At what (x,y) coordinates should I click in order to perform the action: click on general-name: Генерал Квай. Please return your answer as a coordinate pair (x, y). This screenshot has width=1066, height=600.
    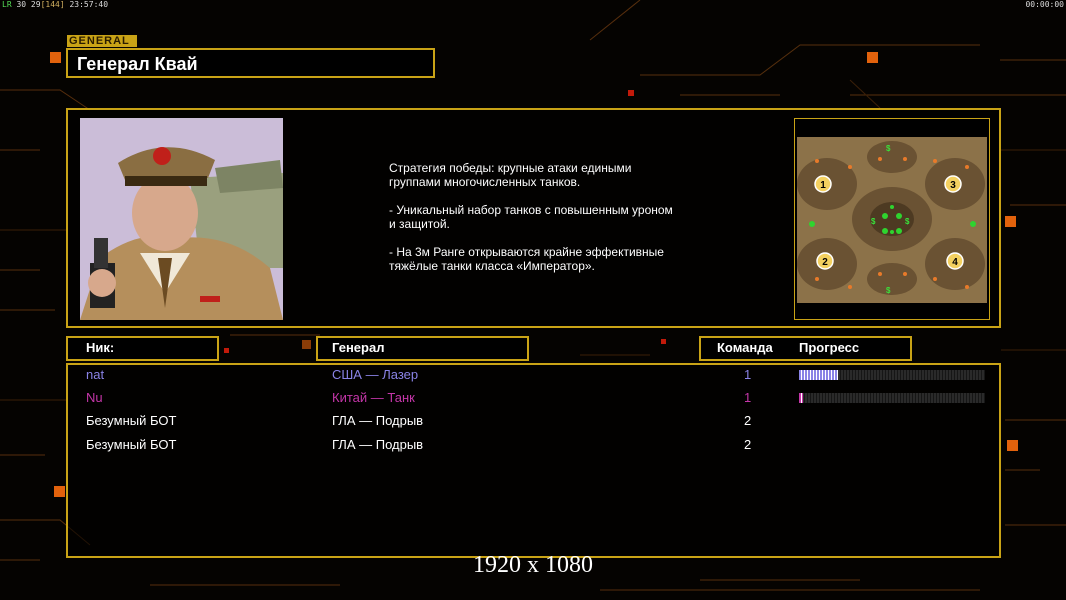
    Looking at the image, I should click on (250, 63).